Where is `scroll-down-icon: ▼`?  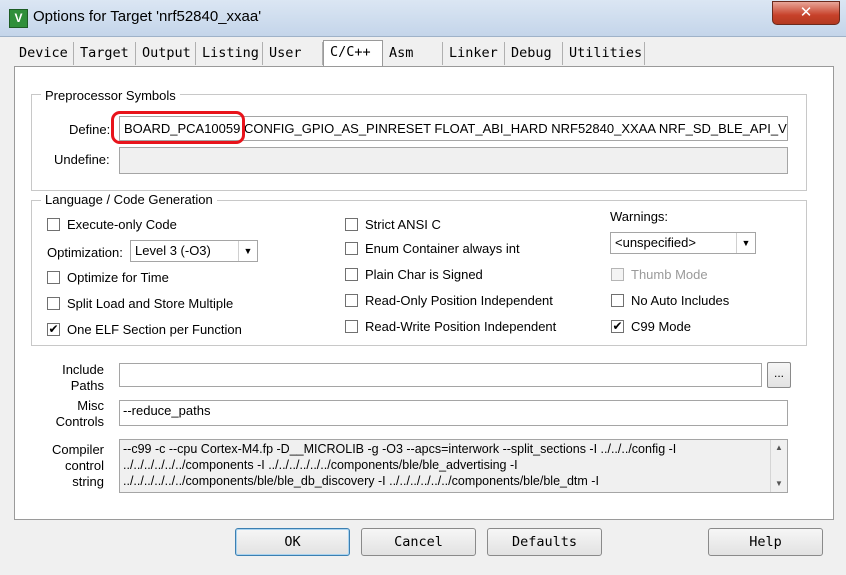 scroll-down-icon: ▼ is located at coordinates (779, 484).